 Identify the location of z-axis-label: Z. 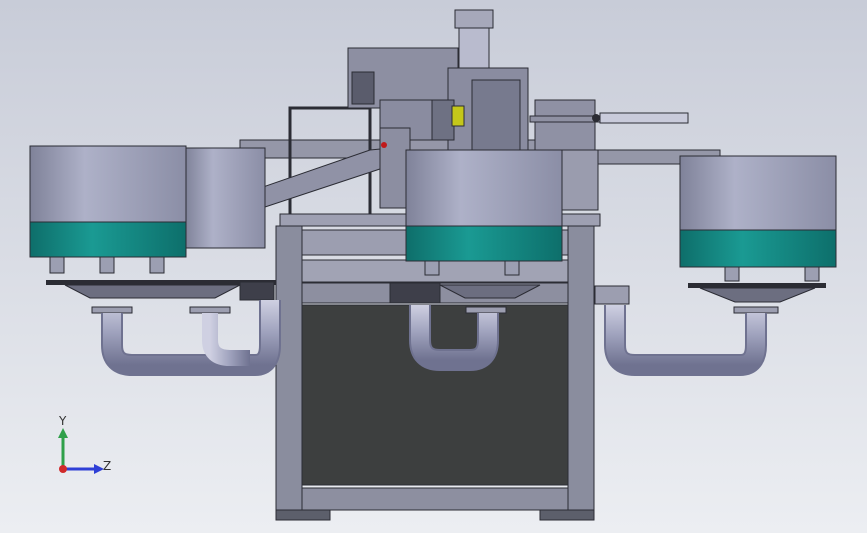
(107, 466).